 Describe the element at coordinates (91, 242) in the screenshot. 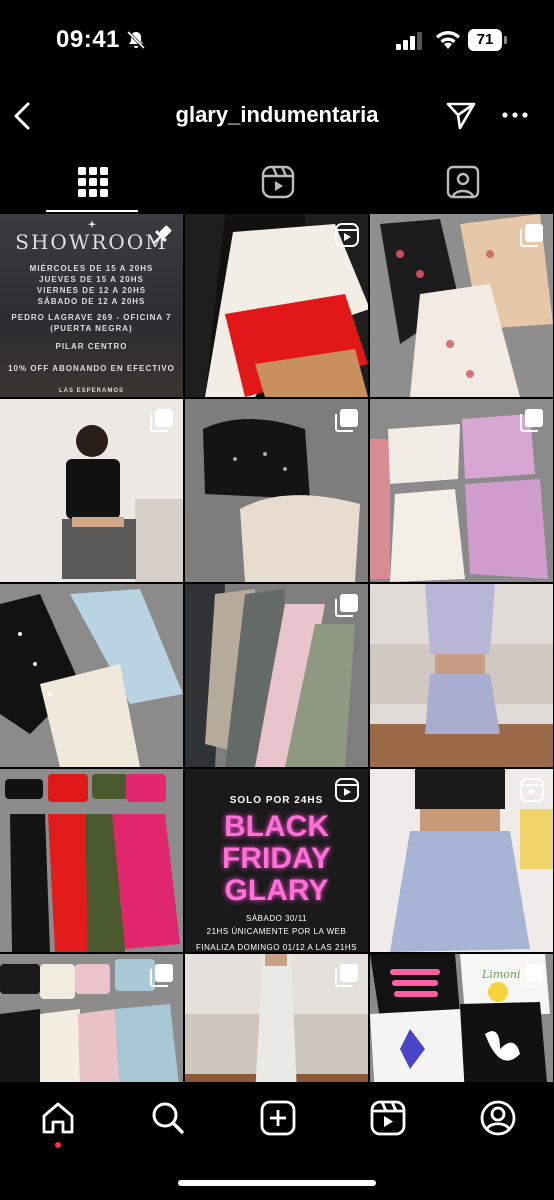

I see `showroom-title: SHOWROOM` at that location.